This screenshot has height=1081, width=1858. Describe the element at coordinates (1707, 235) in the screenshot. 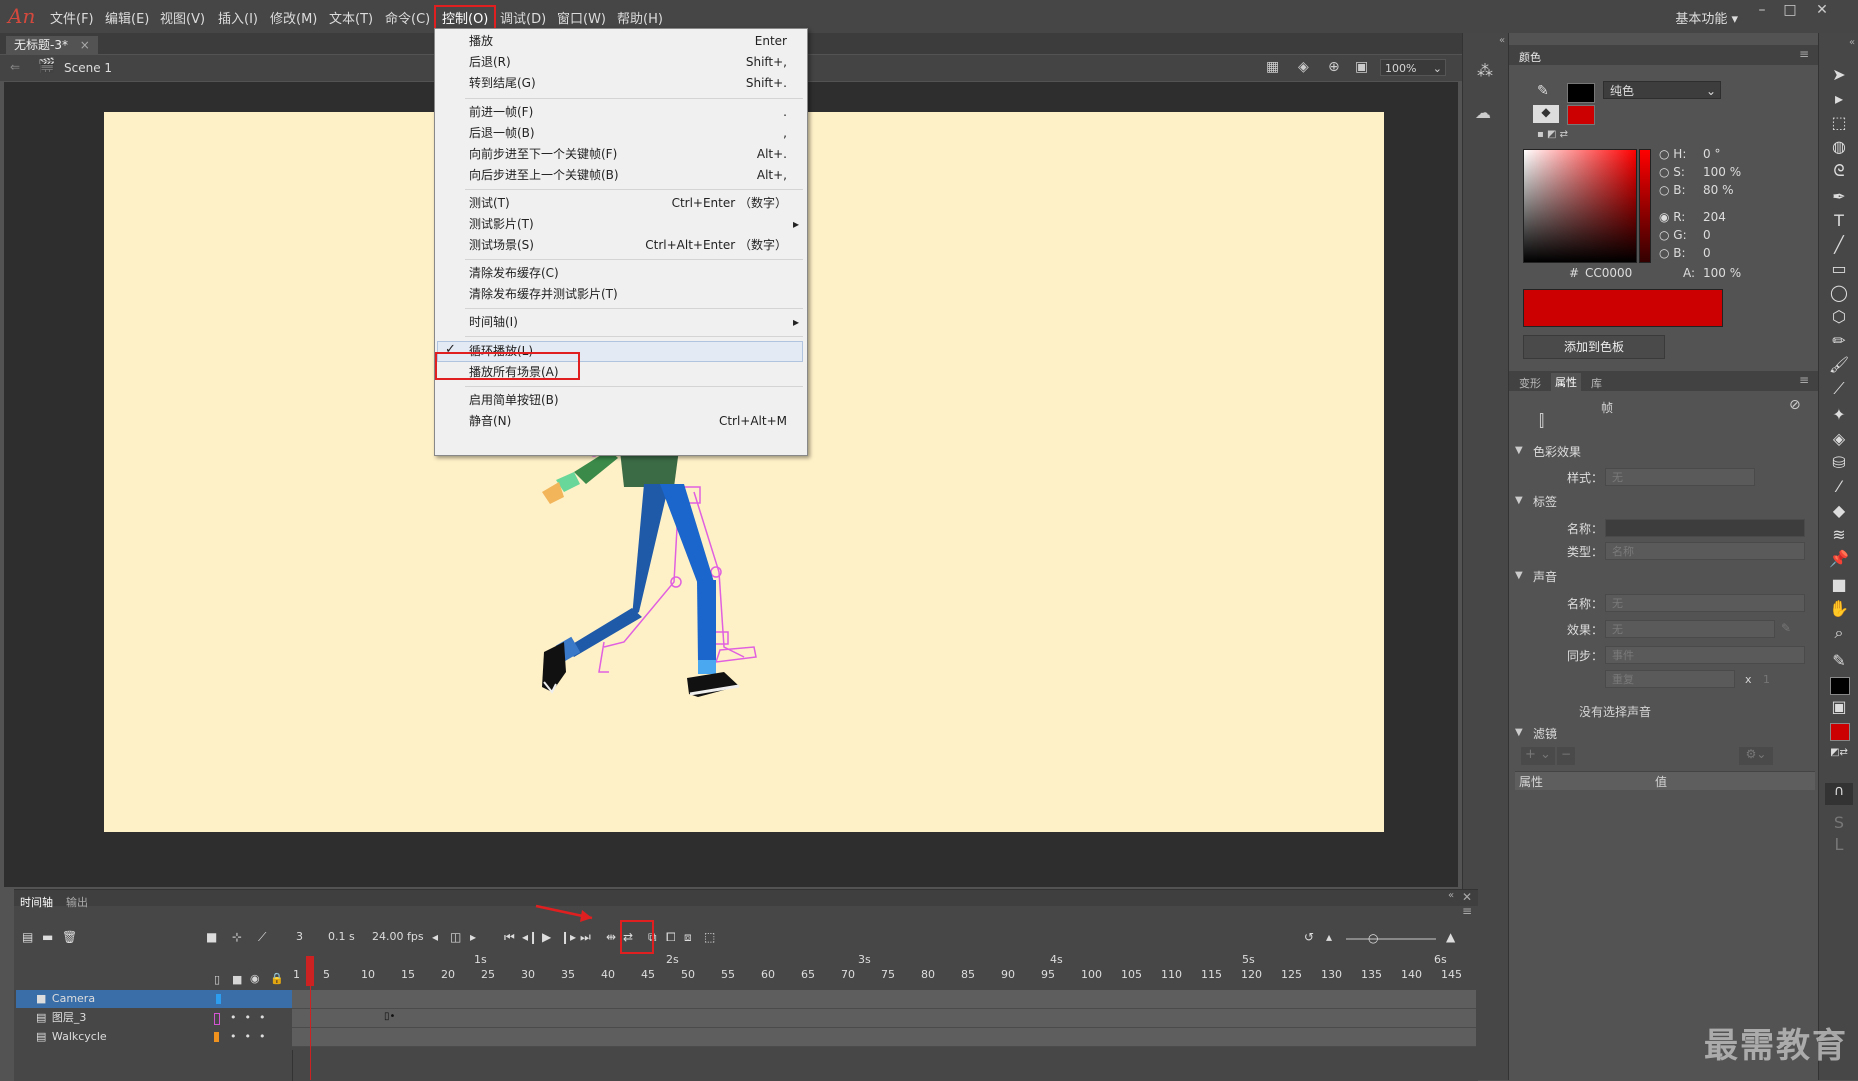

I see `value-g: 0` at that location.